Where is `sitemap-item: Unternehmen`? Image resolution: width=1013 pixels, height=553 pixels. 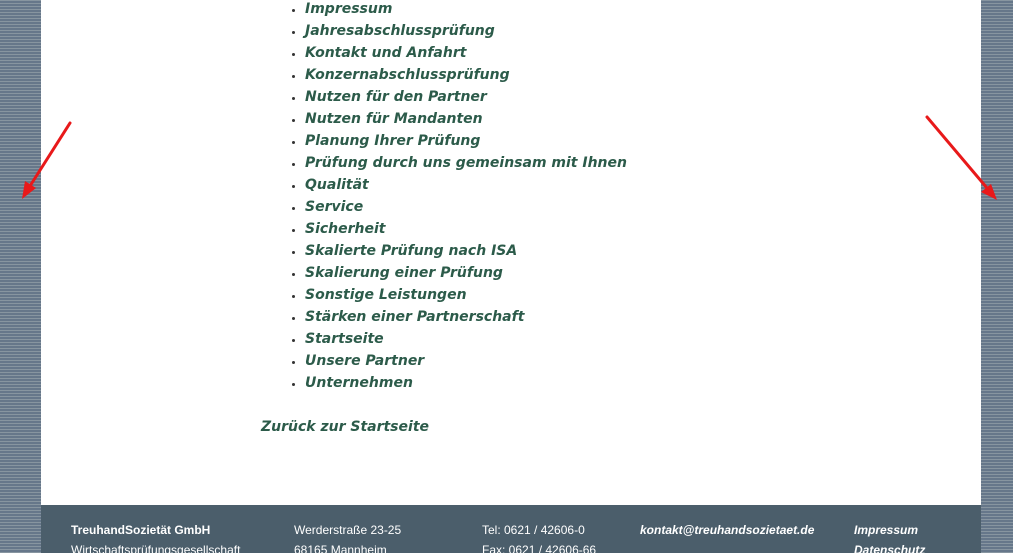 sitemap-item: Unternehmen is located at coordinates (466, 383).